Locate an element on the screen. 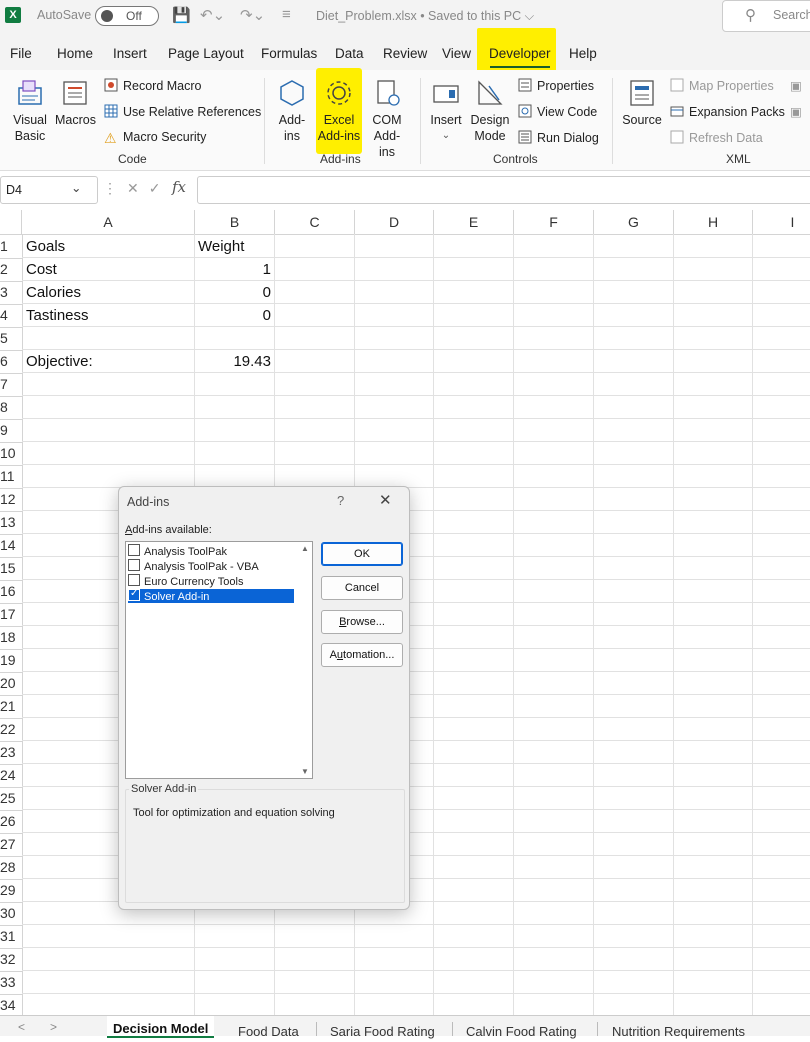 The height and width of the screenshot is (1042, 810). list-item: Analysis ToolPak is located at coordinates (211, 551).